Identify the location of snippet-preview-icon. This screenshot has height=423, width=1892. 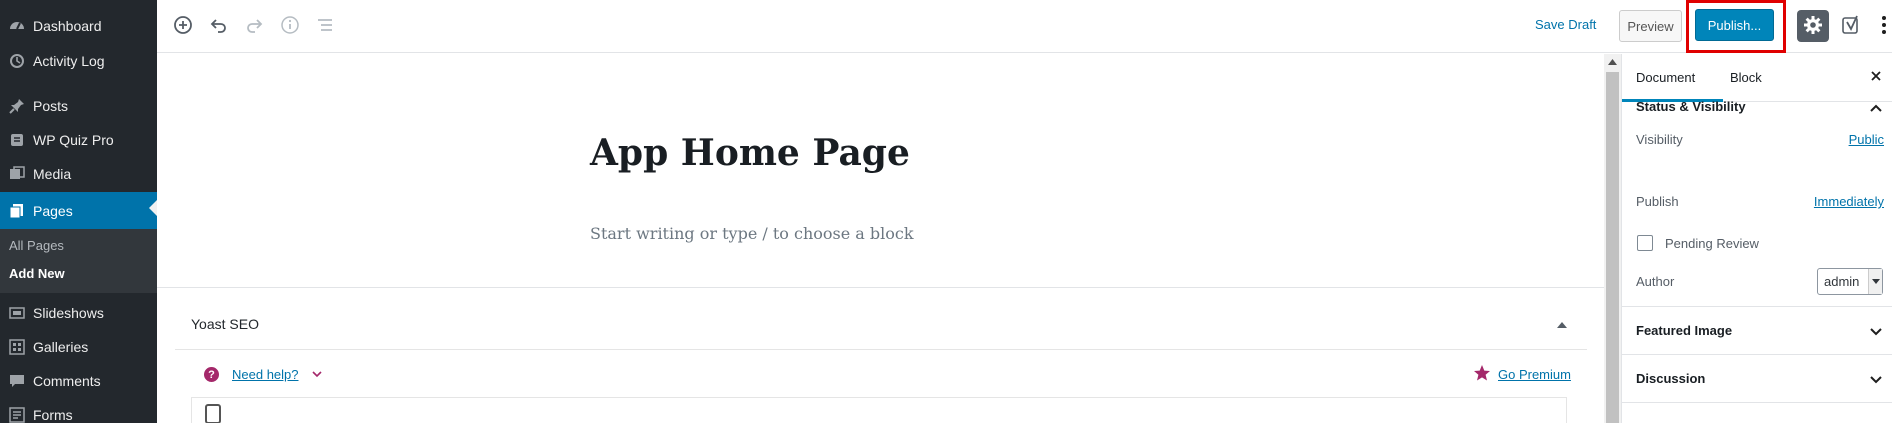
(213, 413).